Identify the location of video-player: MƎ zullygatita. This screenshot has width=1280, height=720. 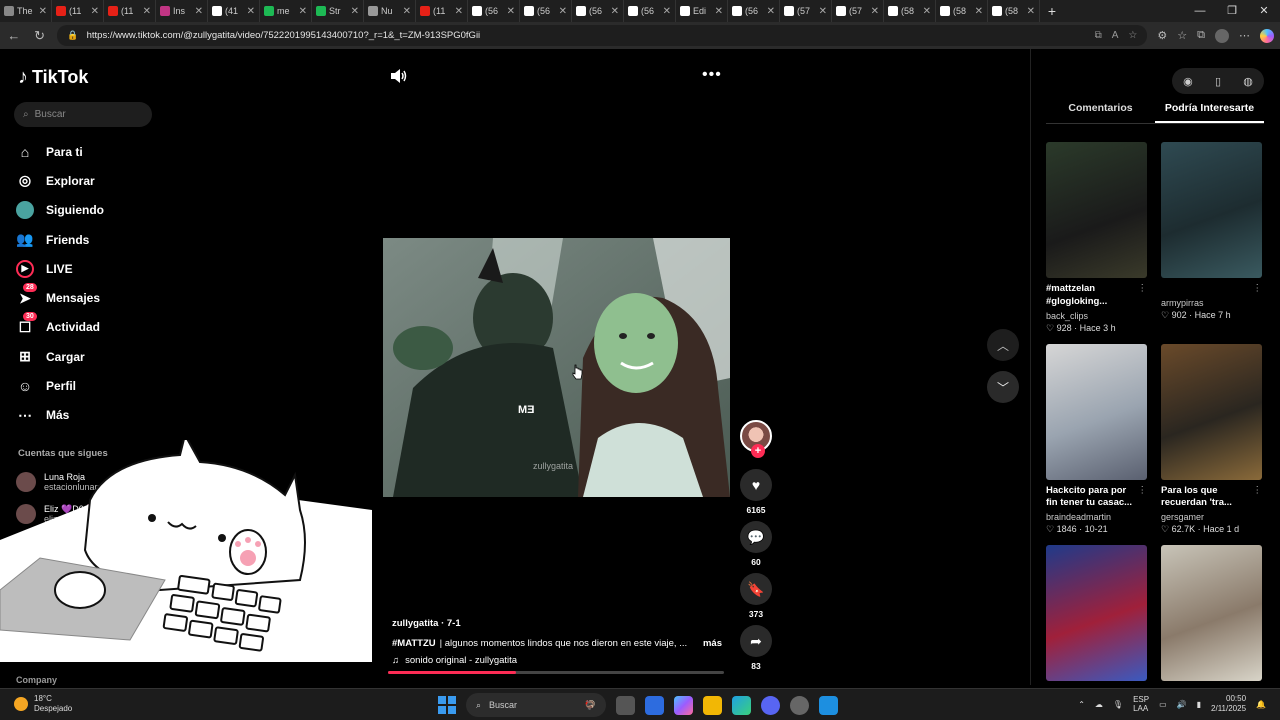
(556, 367).